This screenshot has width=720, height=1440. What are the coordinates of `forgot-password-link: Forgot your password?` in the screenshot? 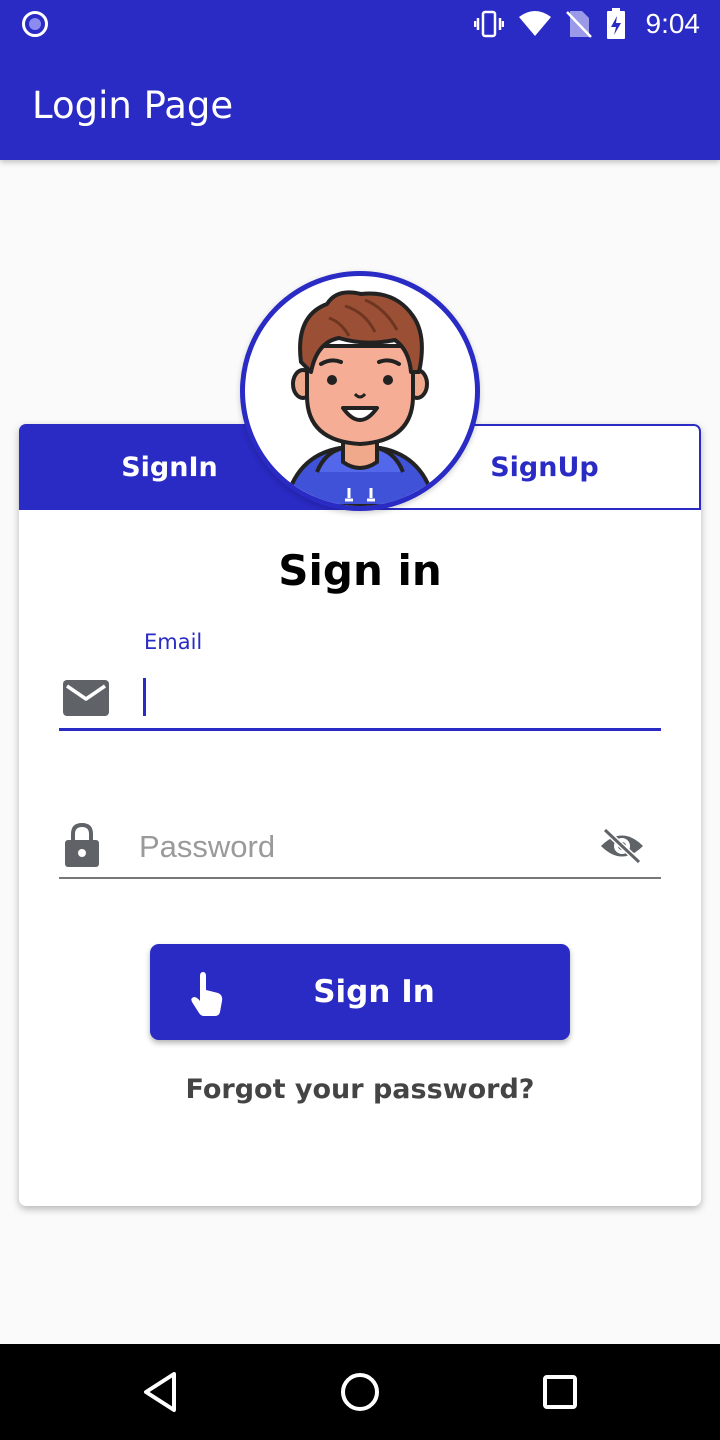 It's located at (360, 1089).